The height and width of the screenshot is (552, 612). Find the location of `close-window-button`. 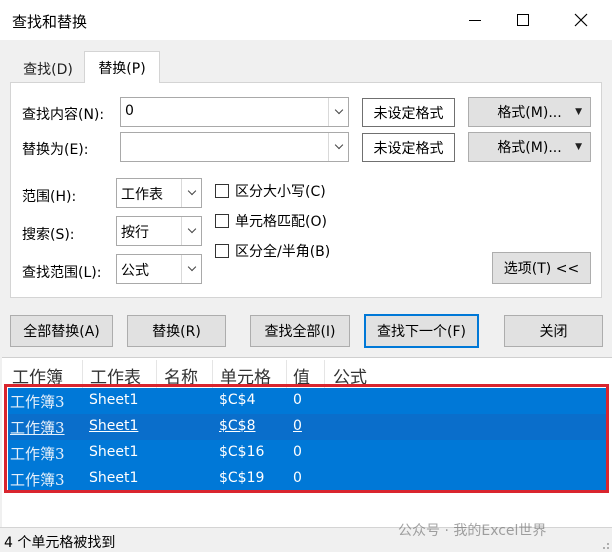

close-window-button is located at coordinates (581, 20).